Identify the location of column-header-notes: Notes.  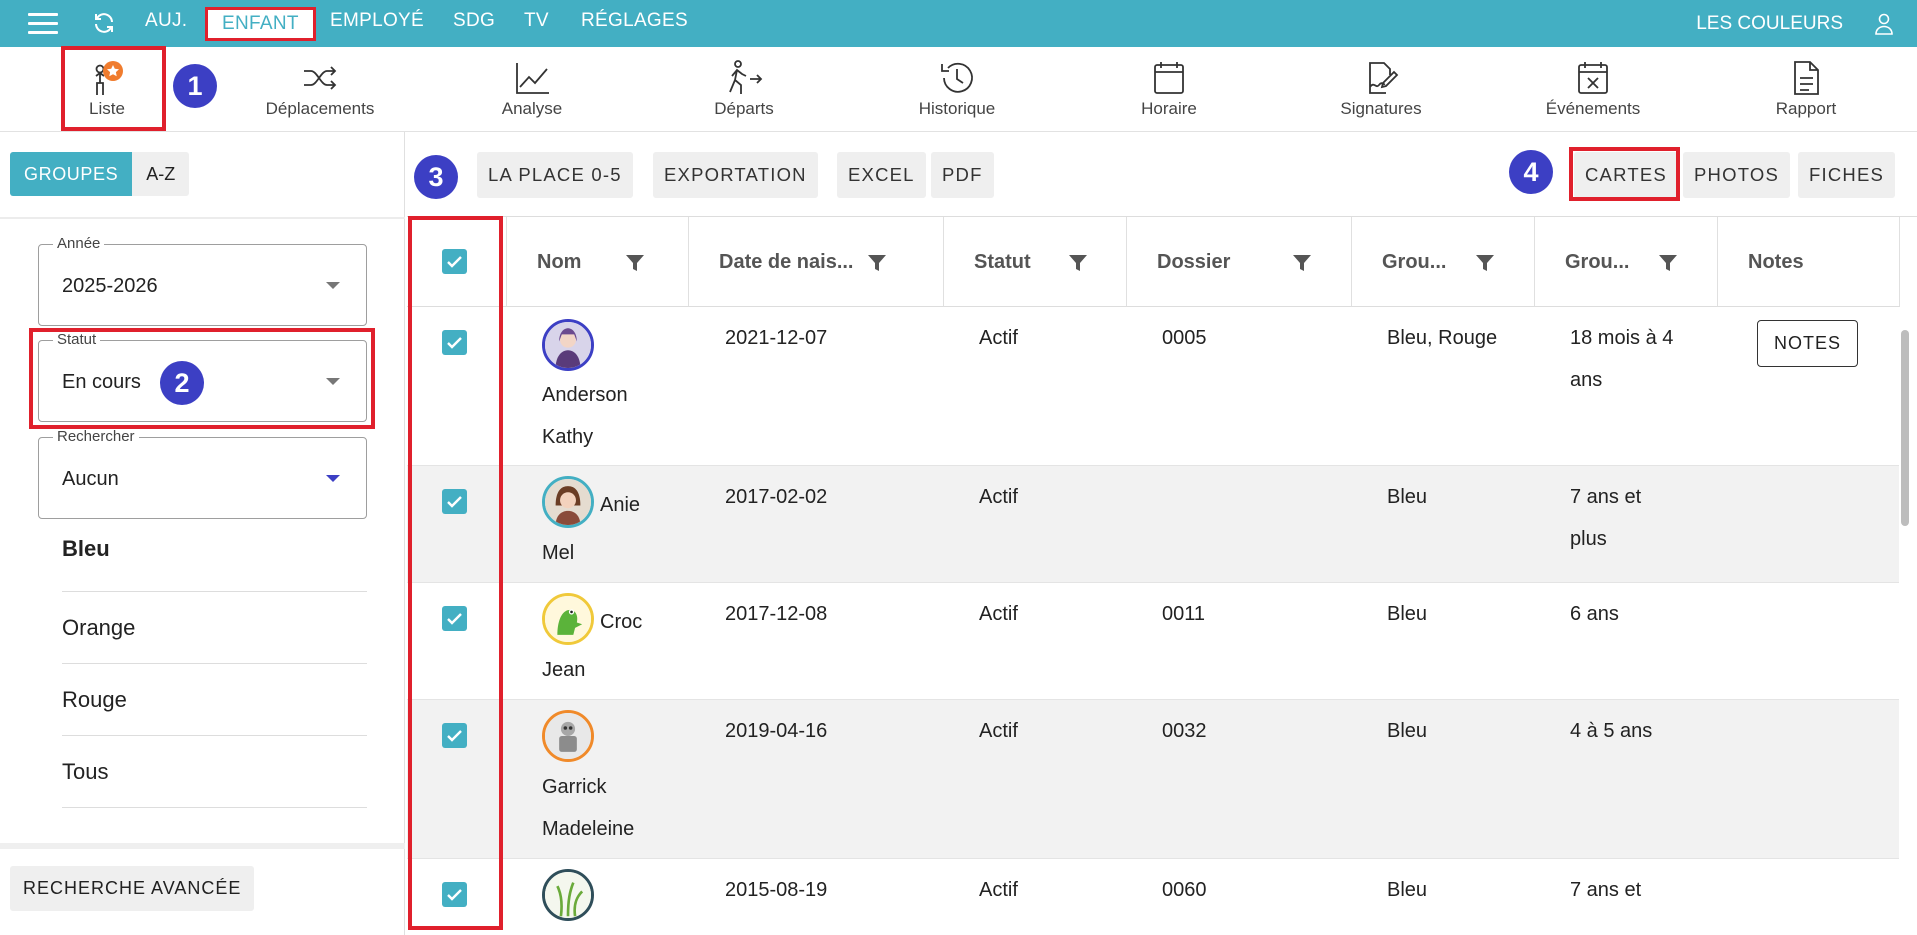
(1809, 262).